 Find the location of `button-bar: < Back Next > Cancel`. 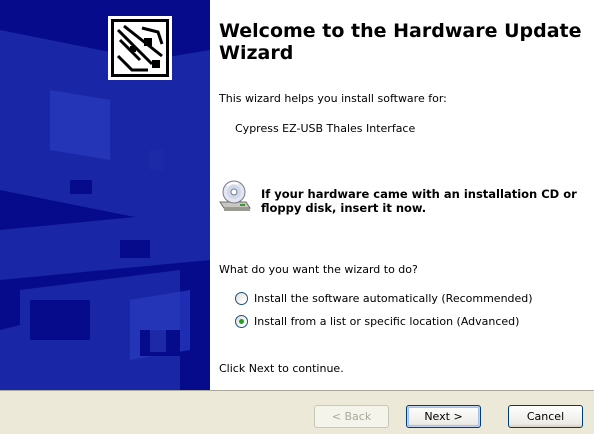

button-bar: < Back Next > Cancel is located at coordinates (297, 412).